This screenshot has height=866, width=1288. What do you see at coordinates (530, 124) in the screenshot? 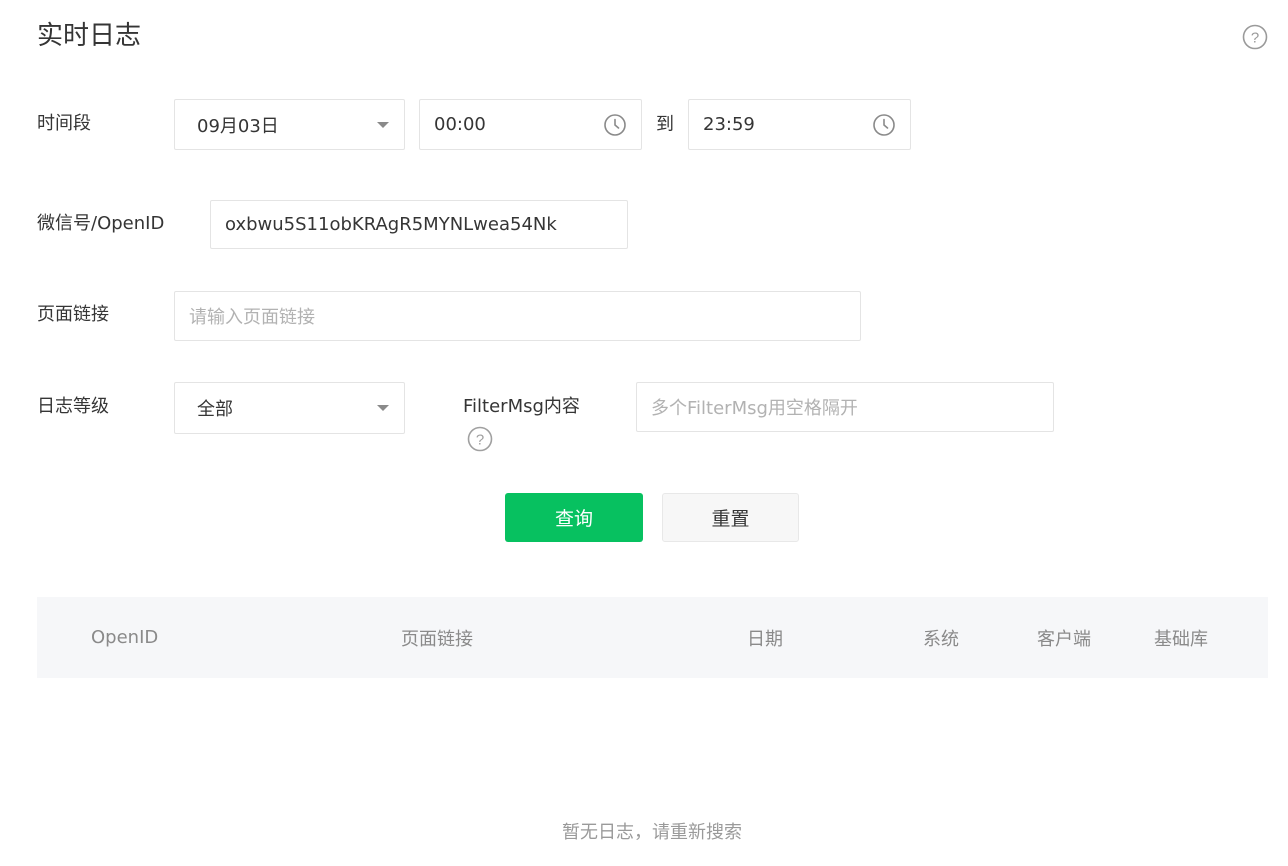
I see `start-time-input: 00:00` at bounding box center [530, 124].